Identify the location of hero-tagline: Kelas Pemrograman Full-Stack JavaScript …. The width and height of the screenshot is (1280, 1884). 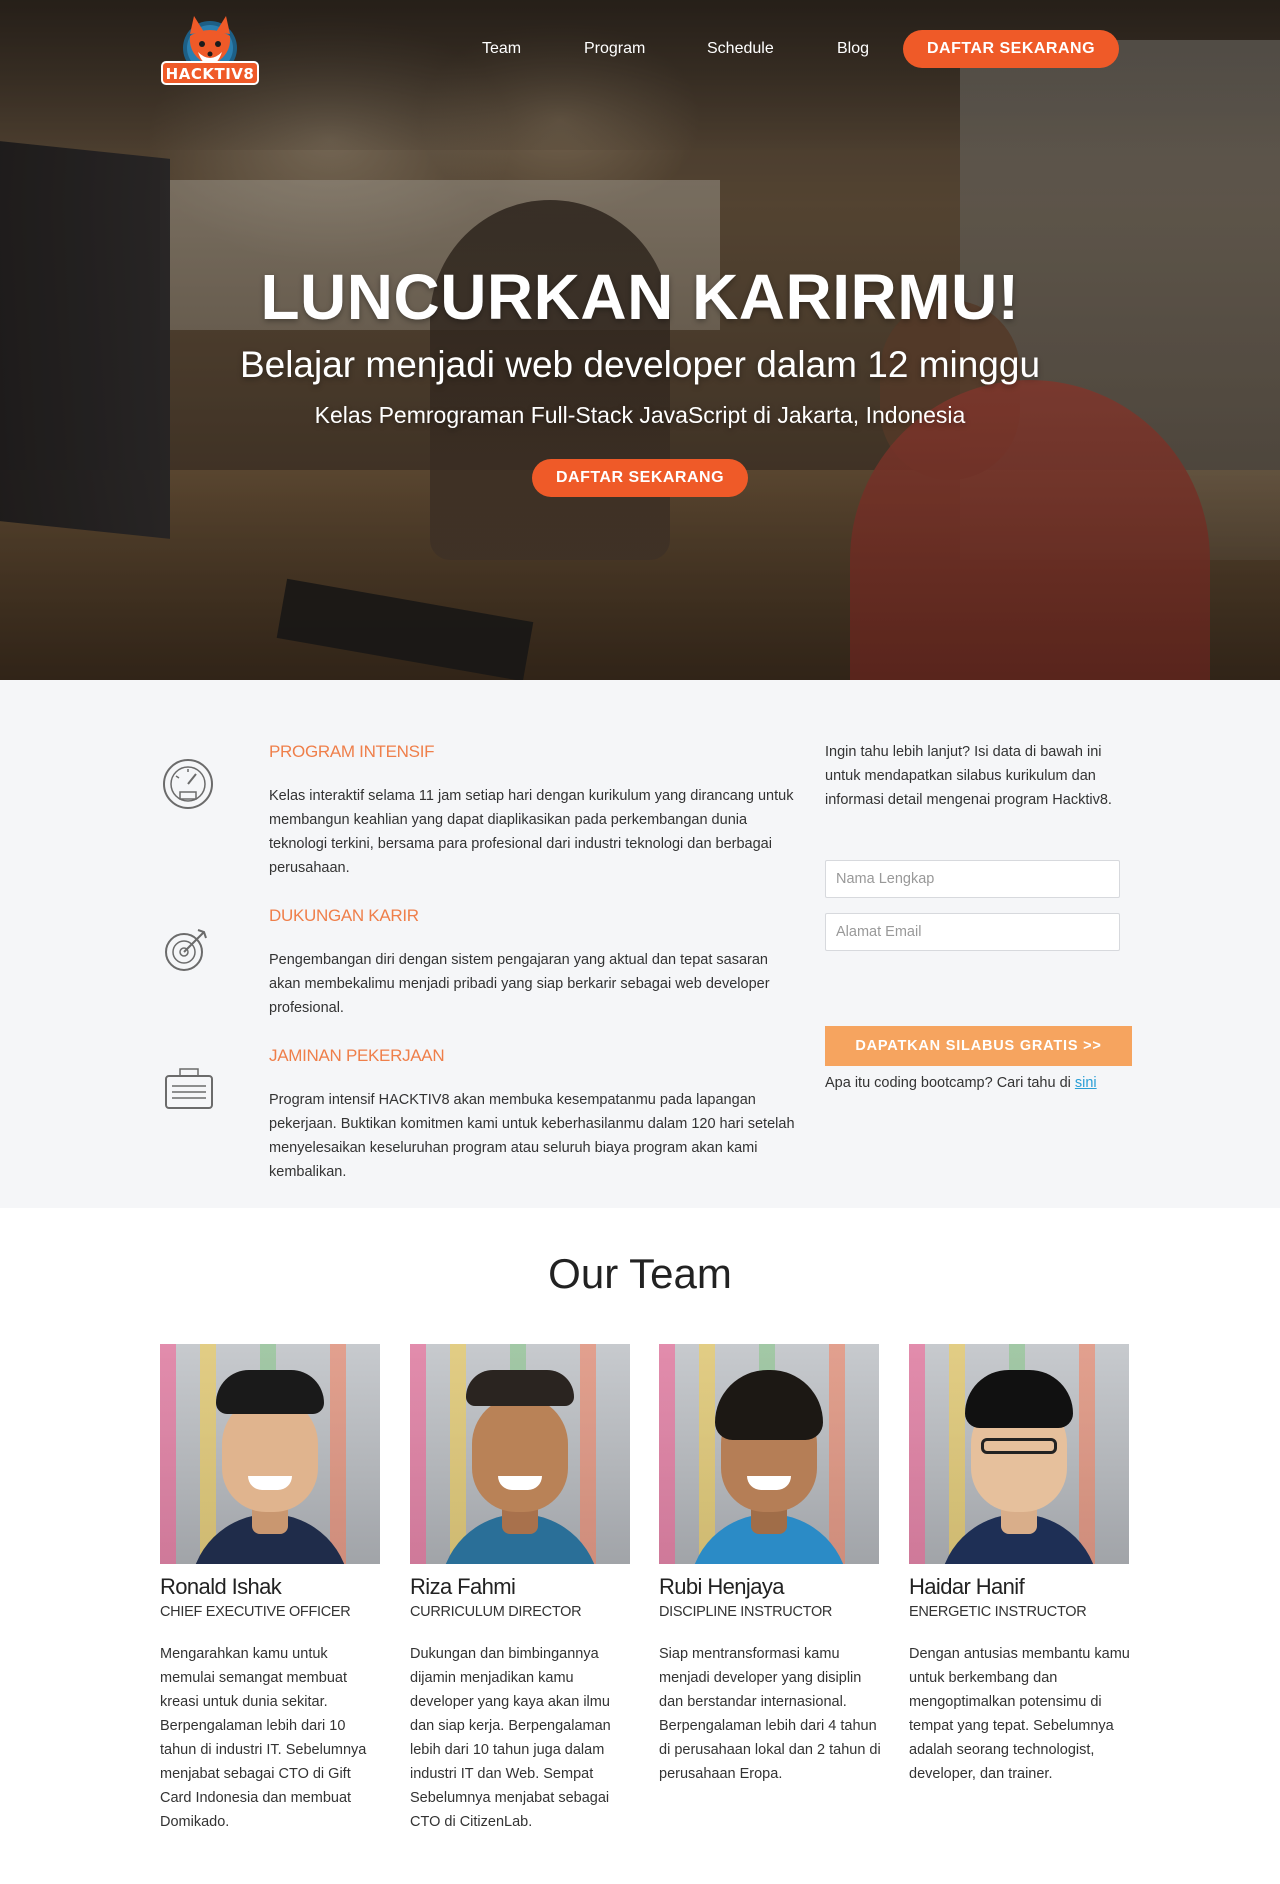
(640, 415).